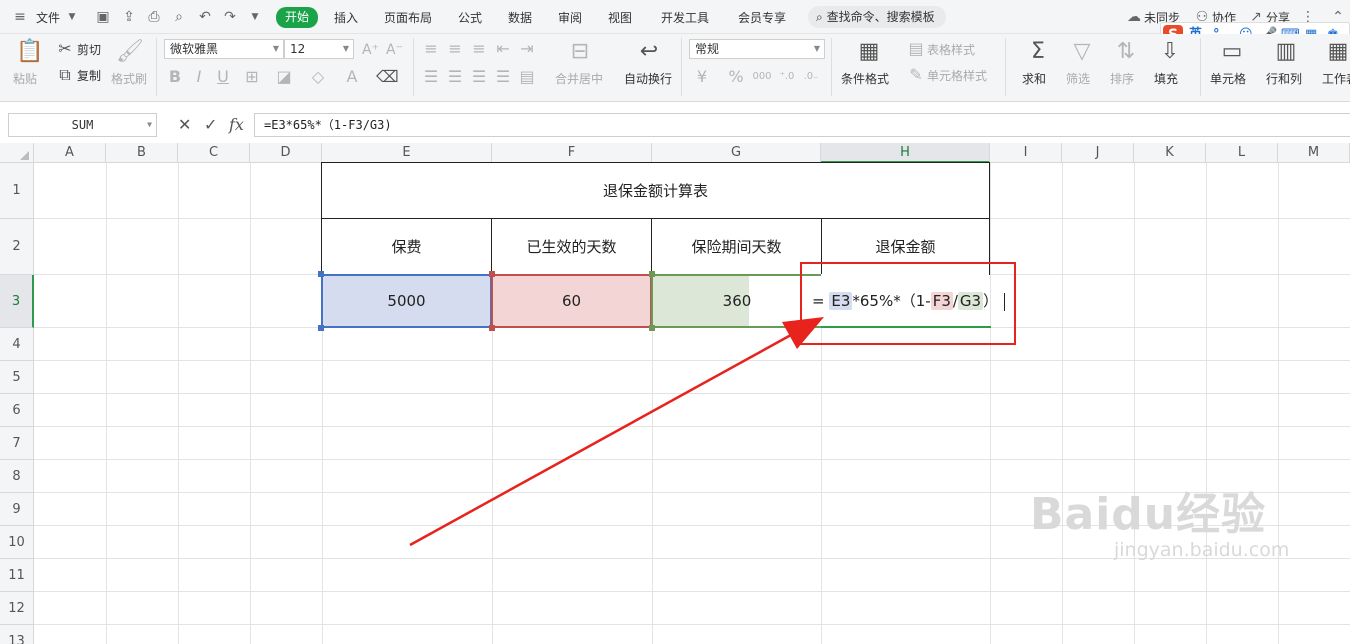 The width and height of the screenshot is (1350, 644). I want to click on tab-formulas: 公式, so click(470, 18).